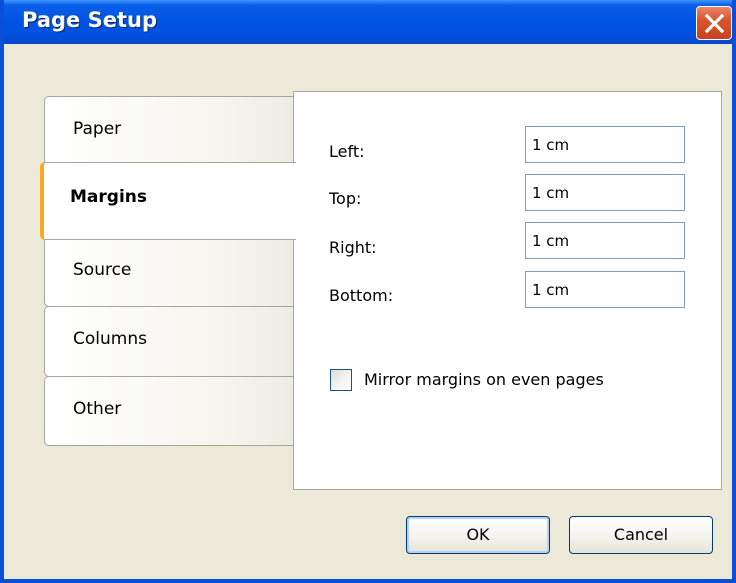 The image size is (736, 583). What do you see at coordinates (641, 535) in the screenshot?
I see `cancel-button: Cancel` at bounding box center [641, 535].